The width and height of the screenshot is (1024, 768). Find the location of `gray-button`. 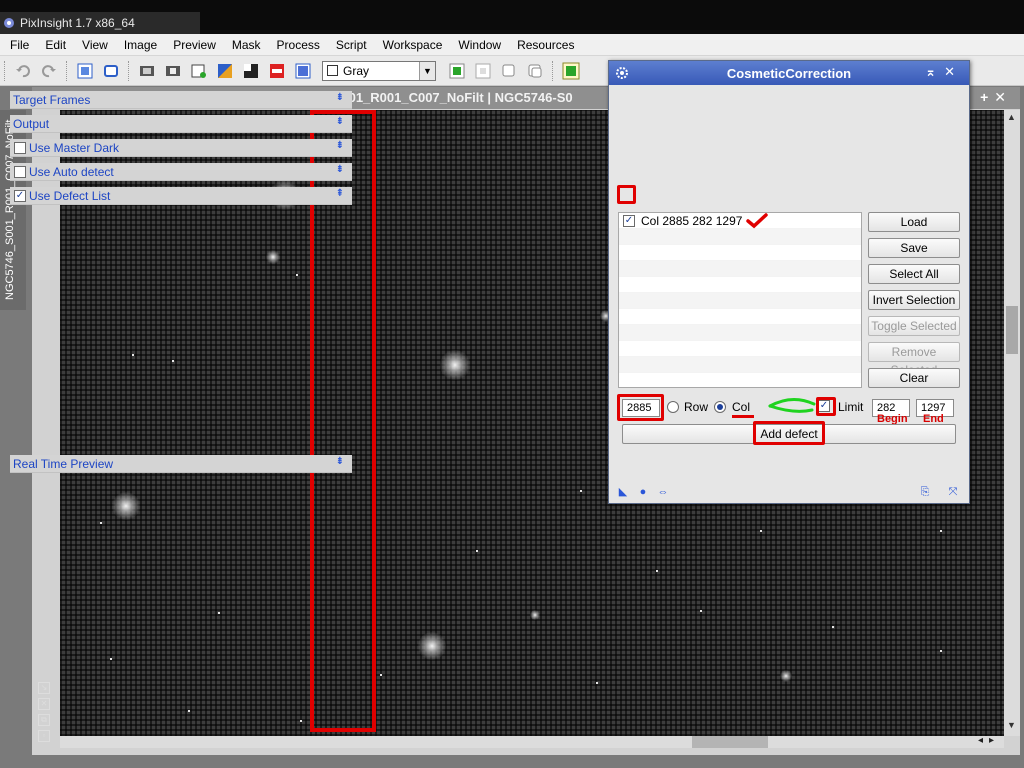

gray-button is located at coordinates (251, 71).